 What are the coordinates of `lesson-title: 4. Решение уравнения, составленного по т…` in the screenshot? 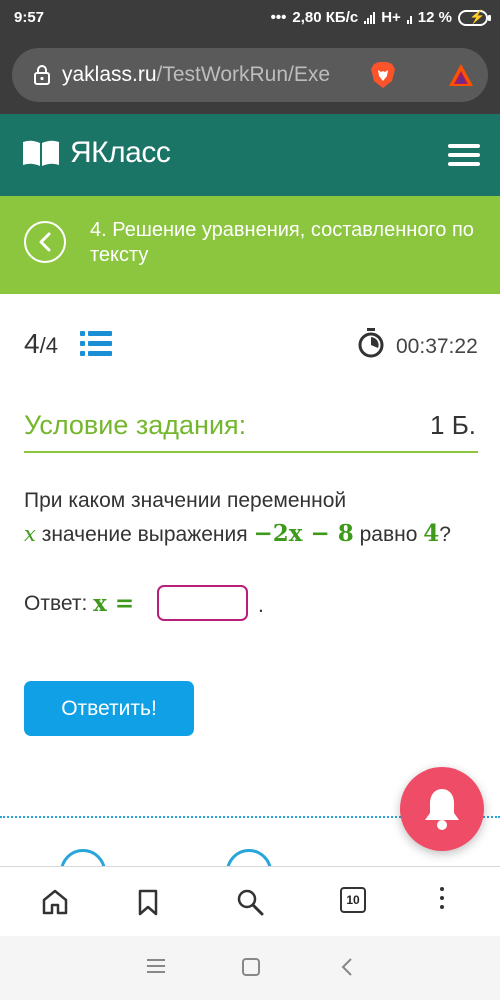 It's located at (282, 242).